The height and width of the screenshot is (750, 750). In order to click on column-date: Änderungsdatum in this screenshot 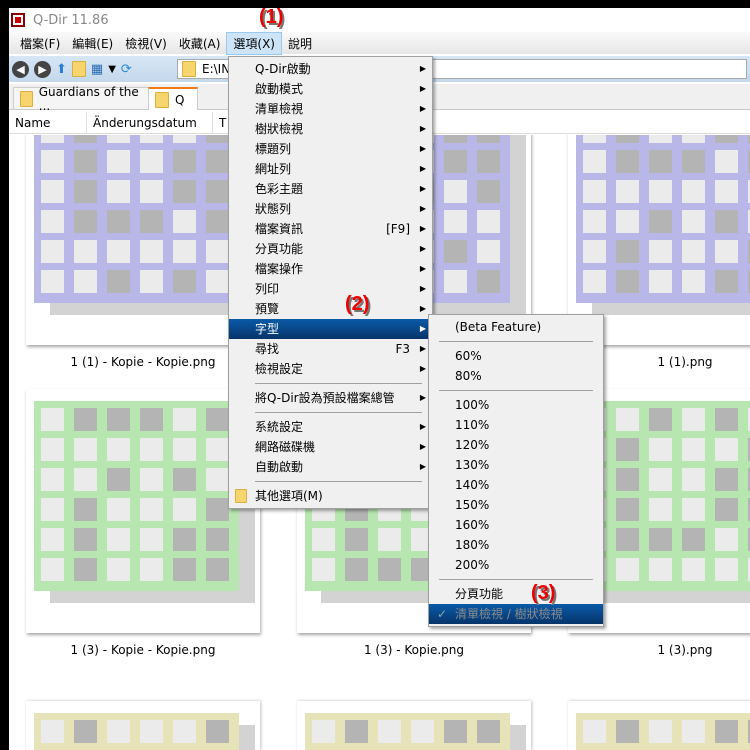, I will do `click(150, 122)`.